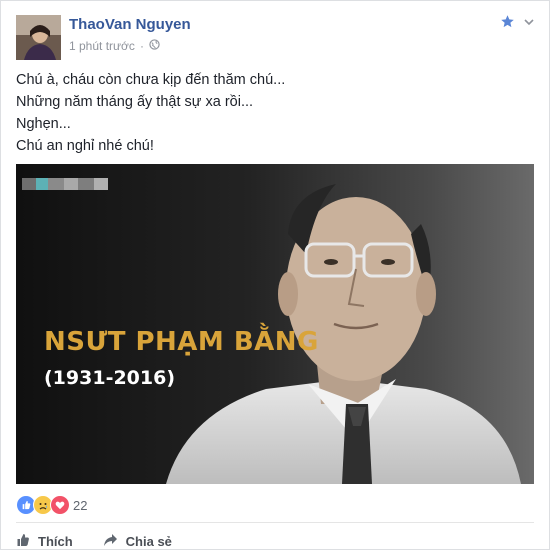  I want to click on photo-years: (1931-2016), so click(110, 378).